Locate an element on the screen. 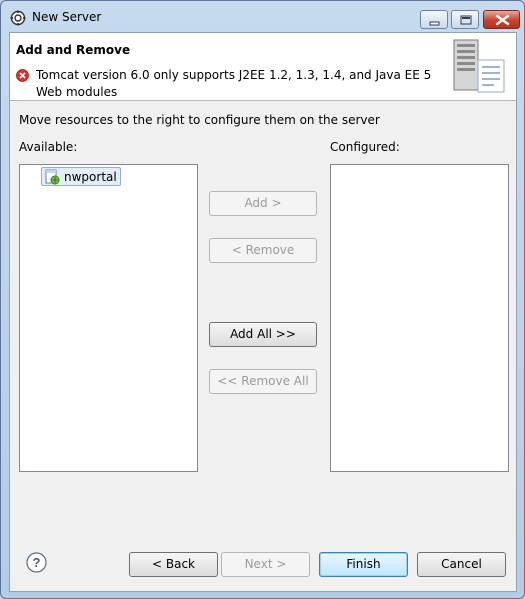  available-label: Available: is located at coordinates (48, 147).